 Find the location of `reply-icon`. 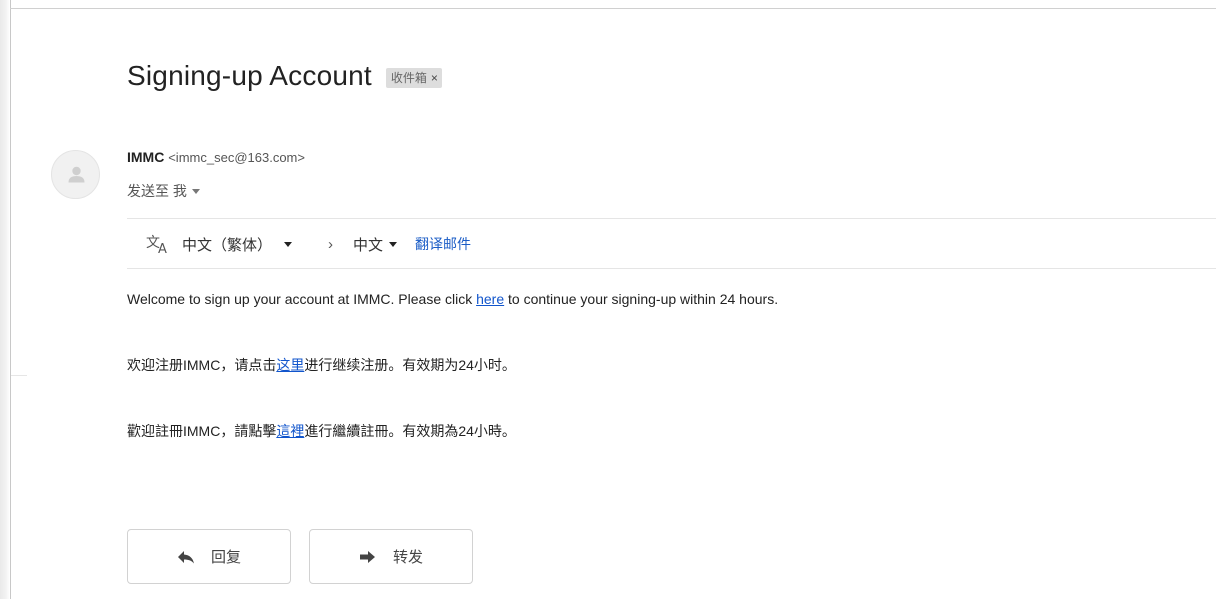

reply-icon is located at coordinates (185, 556).